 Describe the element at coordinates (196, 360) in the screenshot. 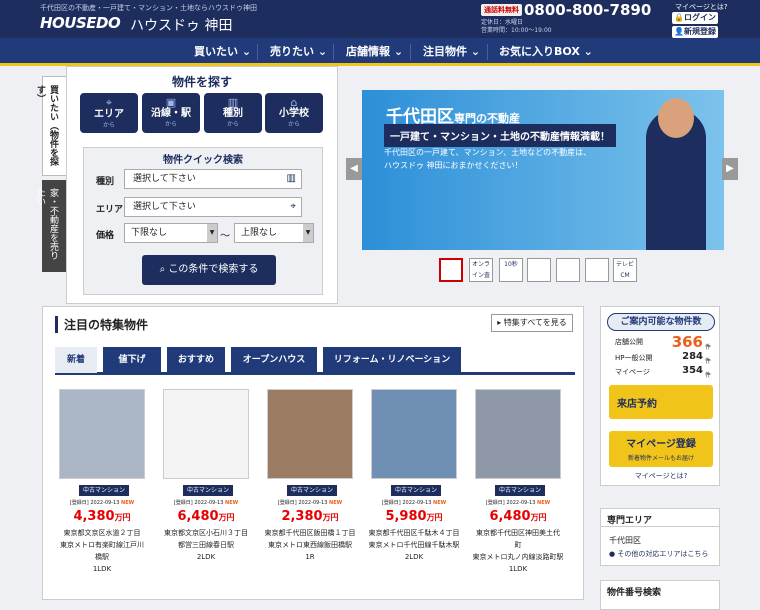

I see `tab-recommended: おすすめ` at that location.